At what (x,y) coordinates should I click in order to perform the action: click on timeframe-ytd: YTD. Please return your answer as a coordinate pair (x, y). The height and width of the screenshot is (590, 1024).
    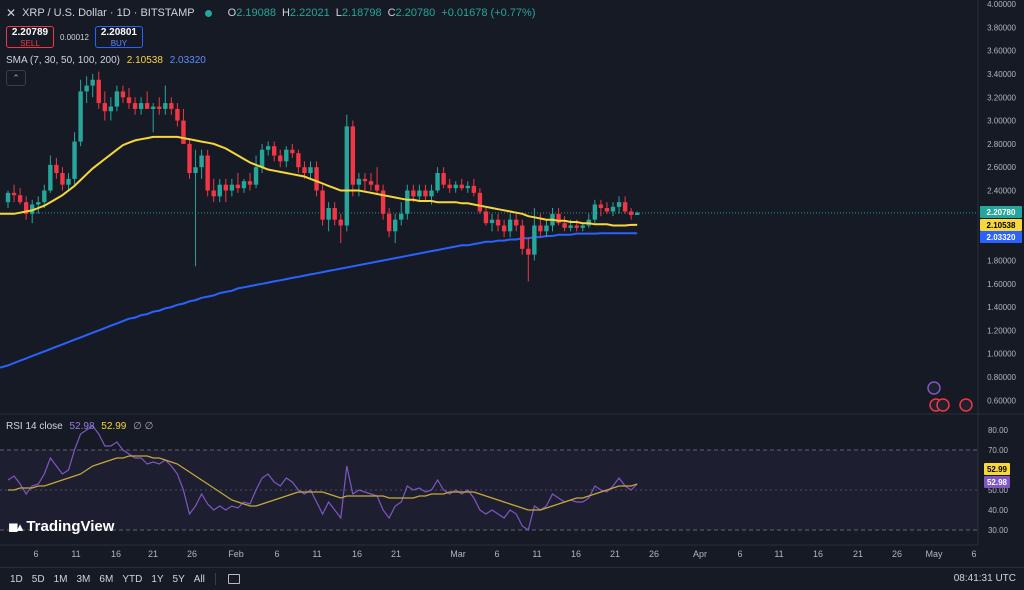
    Looking at the image, I should click on (132, 579).